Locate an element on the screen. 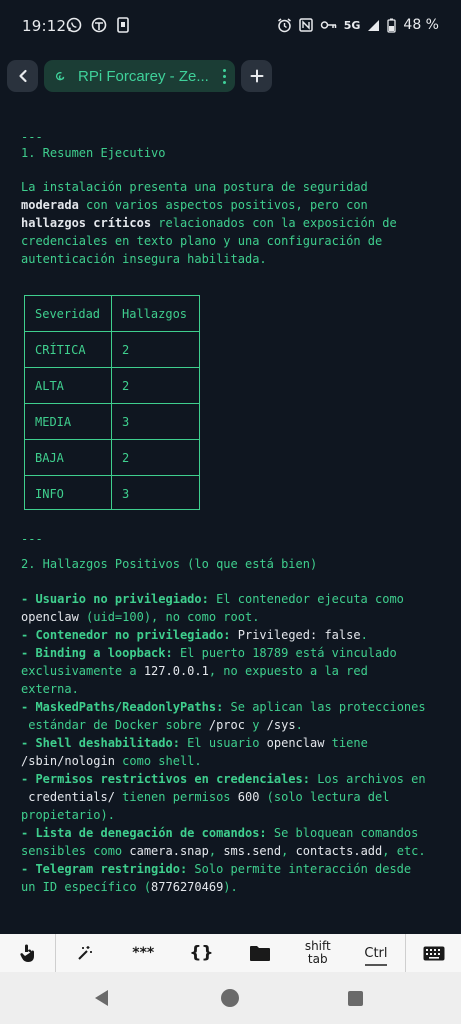 The width and height of the screenshot is (461, 1024). ctrl-button: Ctrl is located at coordinates (376, 953).